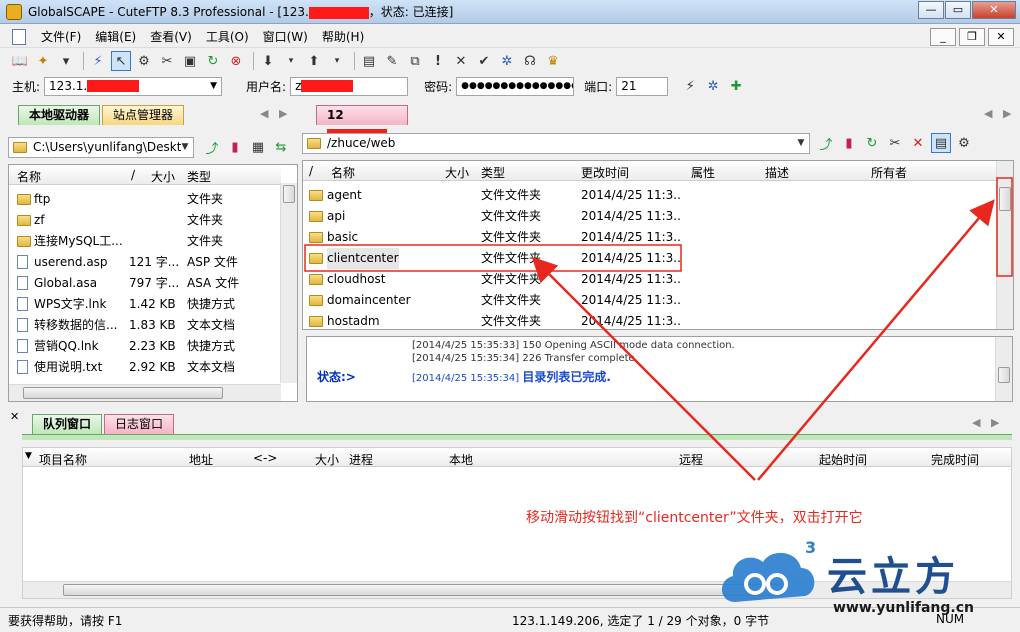 This screenshot has height=632, width=1020. I want to click on password-input: ●●●●●●●●●●●●●●●, so click(515, 86).